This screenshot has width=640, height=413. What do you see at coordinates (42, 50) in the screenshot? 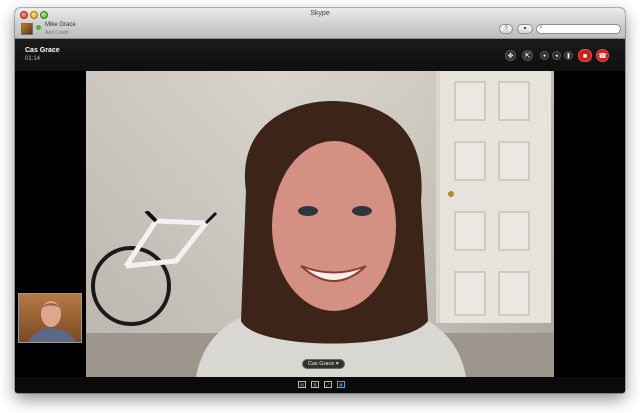
I see `contact-name: Cas Grace` at bounding box center [42, 50].